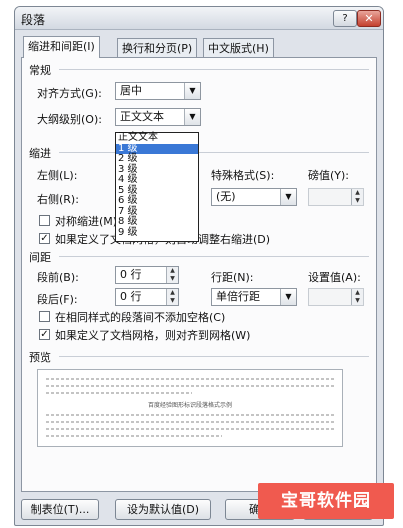 The image size is (403, 528). I want to click on indent-by-input: ▲ ▼, so click(336, 197).